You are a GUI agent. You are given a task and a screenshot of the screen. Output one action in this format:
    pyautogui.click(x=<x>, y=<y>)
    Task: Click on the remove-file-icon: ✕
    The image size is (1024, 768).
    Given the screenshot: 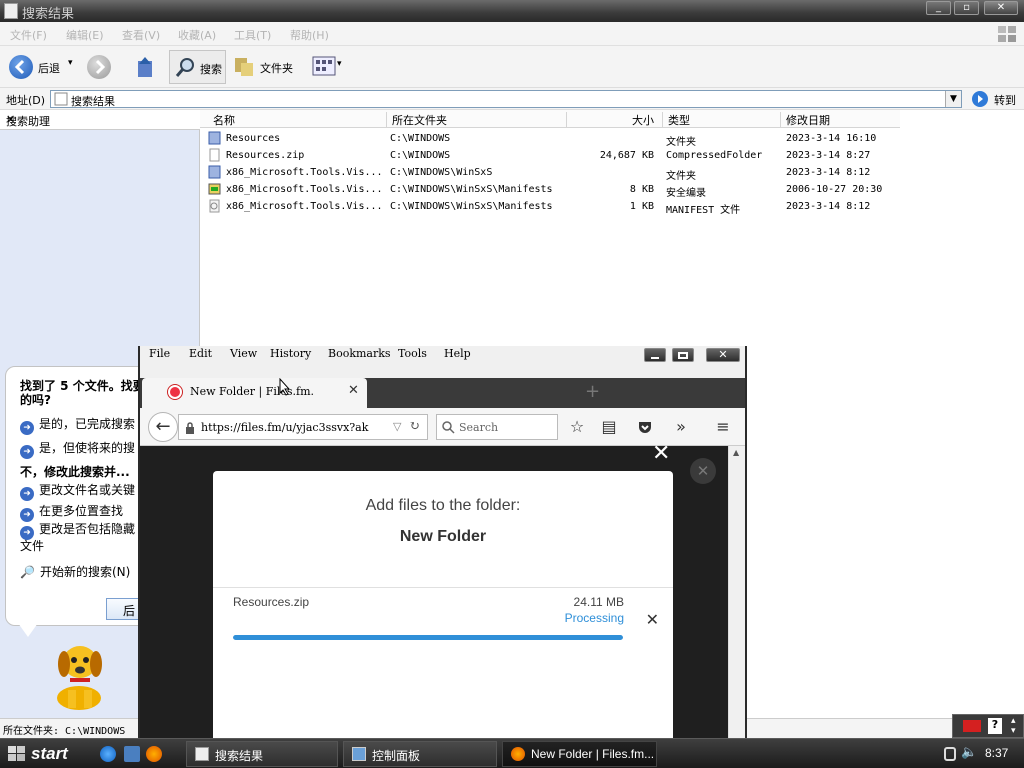 What is the action you would take?
    pyautogui.click(x=652, y=619)
    